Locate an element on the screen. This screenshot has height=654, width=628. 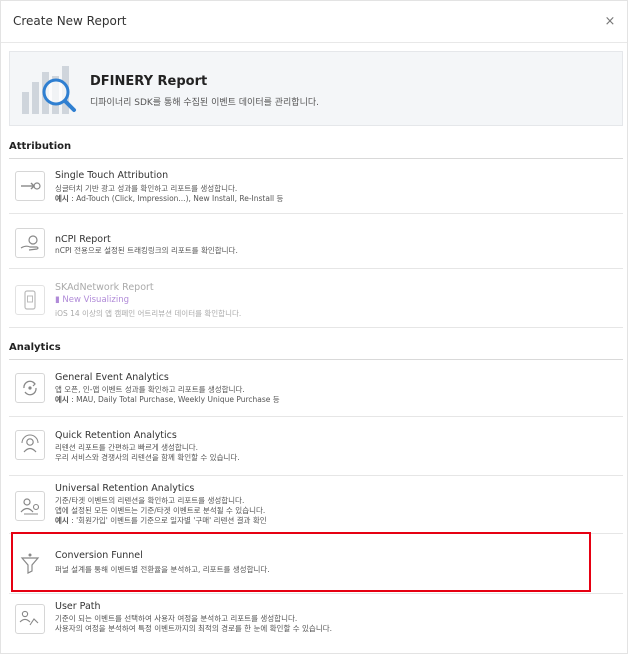
banner-description: 디파이너리 SDK를 통해 수집된 이벤트 데이터를 관리합니다. is located at coordinates (205, 103).